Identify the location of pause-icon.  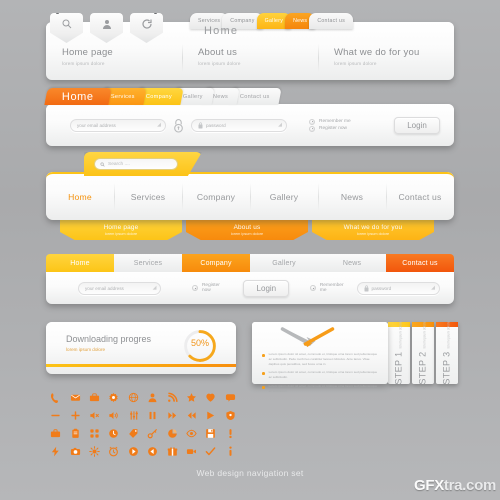
(152, 415).